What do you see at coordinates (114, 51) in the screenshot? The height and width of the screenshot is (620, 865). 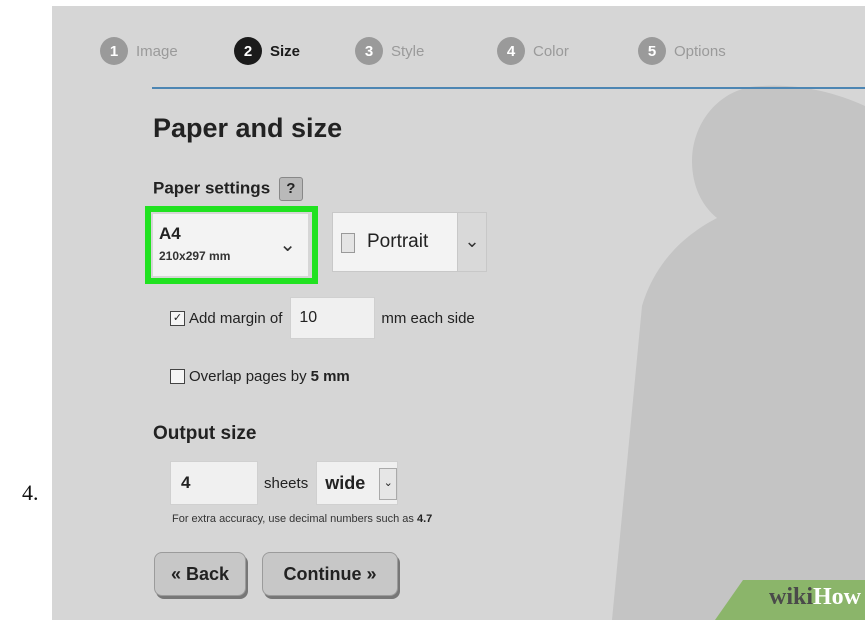 I see `step-number-icon: 1` at bounding box center [114, 51].